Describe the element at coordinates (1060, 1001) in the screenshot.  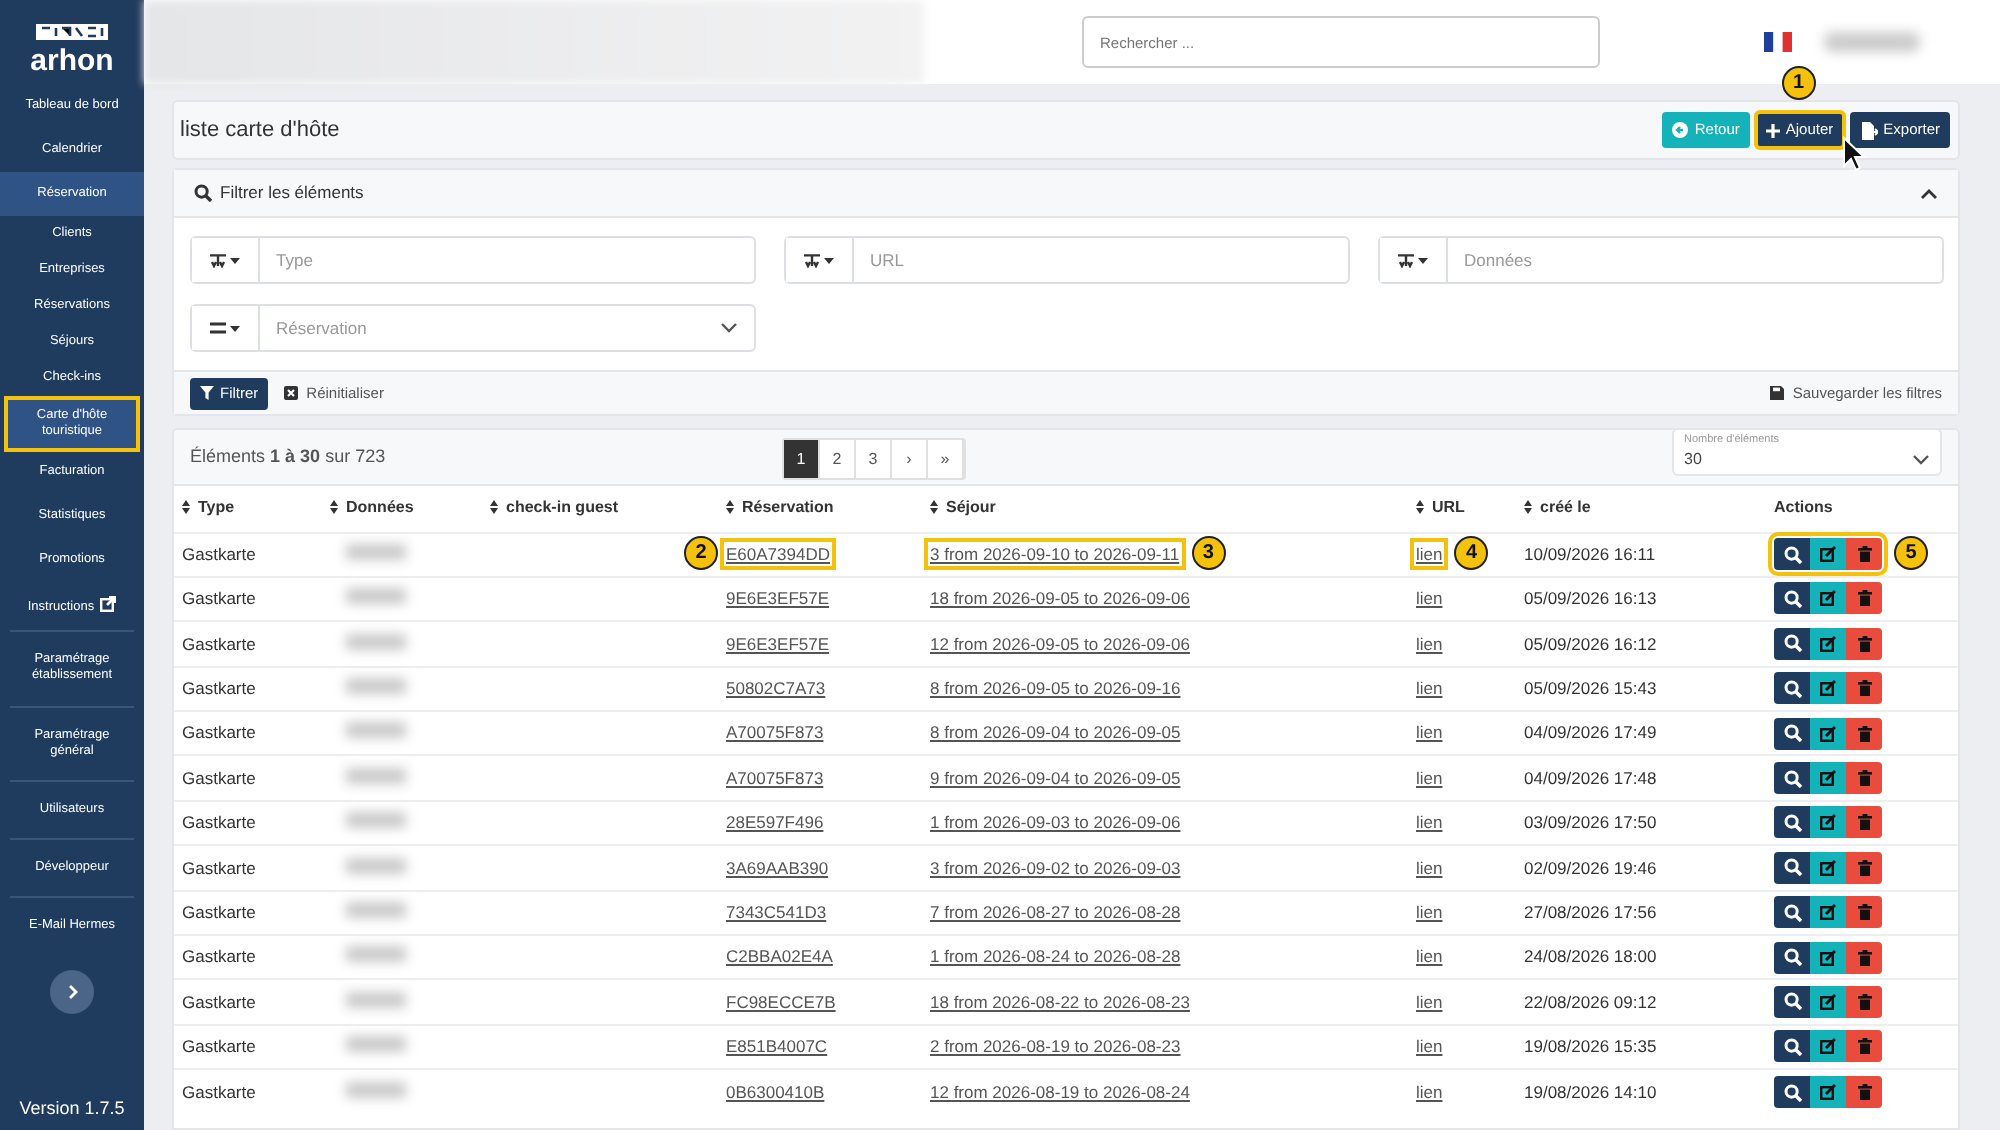
I see `stay-link: 18 from 2026-08-22 to 2026-08-23` at that location.